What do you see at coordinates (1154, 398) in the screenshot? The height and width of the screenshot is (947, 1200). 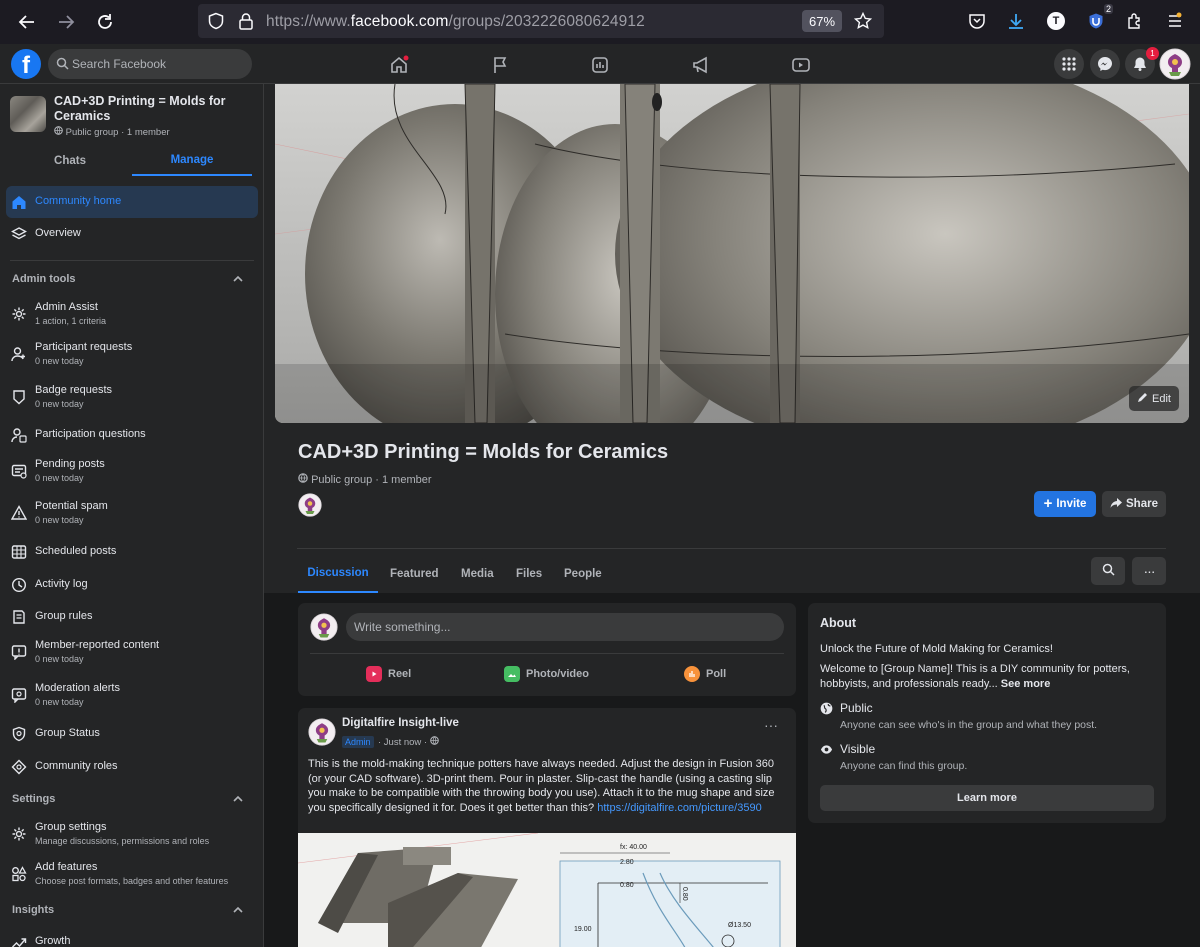 I see `edit-cover-button: Edit` at bounding box center [1154, 398].